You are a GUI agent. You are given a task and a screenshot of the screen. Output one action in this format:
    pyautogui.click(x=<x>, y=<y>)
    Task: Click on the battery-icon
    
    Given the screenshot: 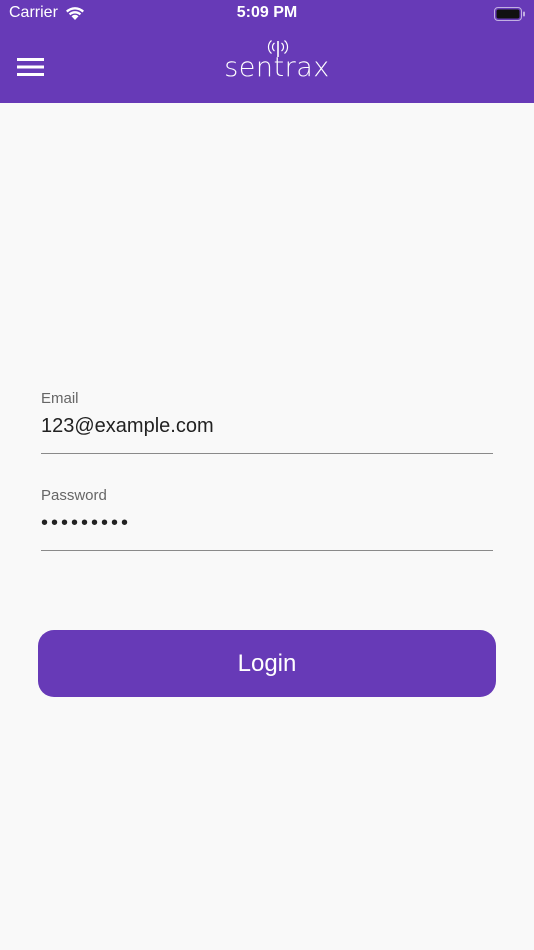 What is the action you would take?
    pyautogui.click(x=510, y=14)
    